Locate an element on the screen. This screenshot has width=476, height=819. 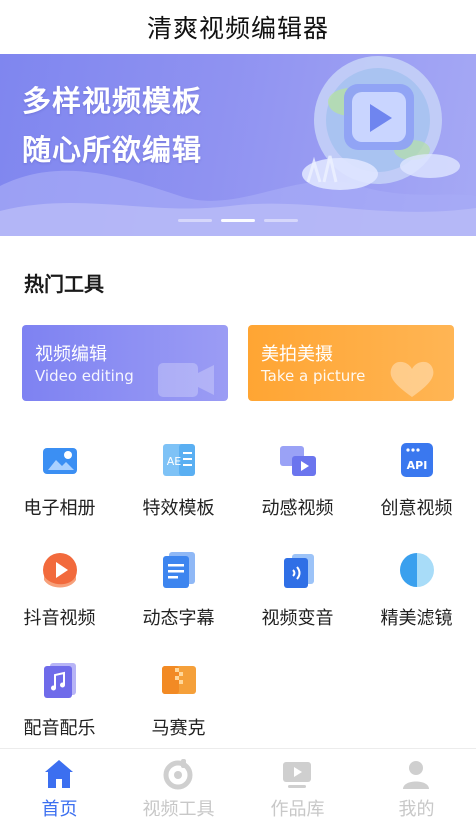
heart-icon is located at coordinates (412, 379).